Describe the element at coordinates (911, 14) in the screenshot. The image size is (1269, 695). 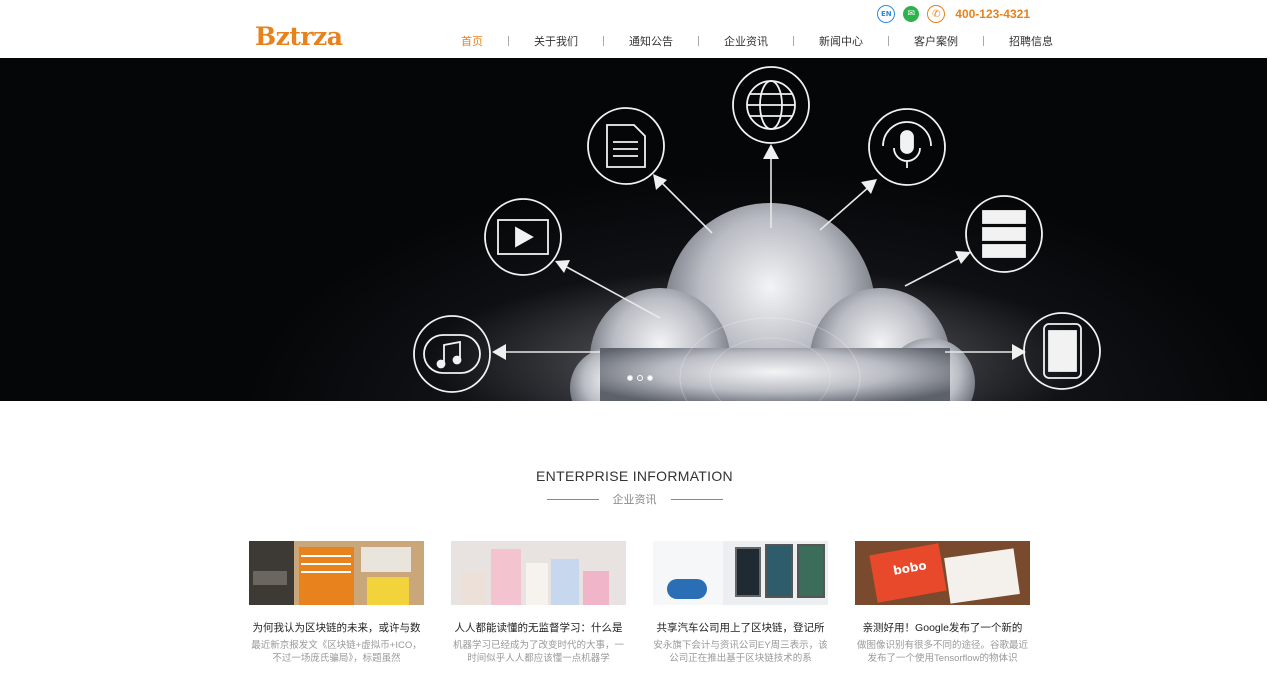
I see `wechat-icon: ✉` at that location.